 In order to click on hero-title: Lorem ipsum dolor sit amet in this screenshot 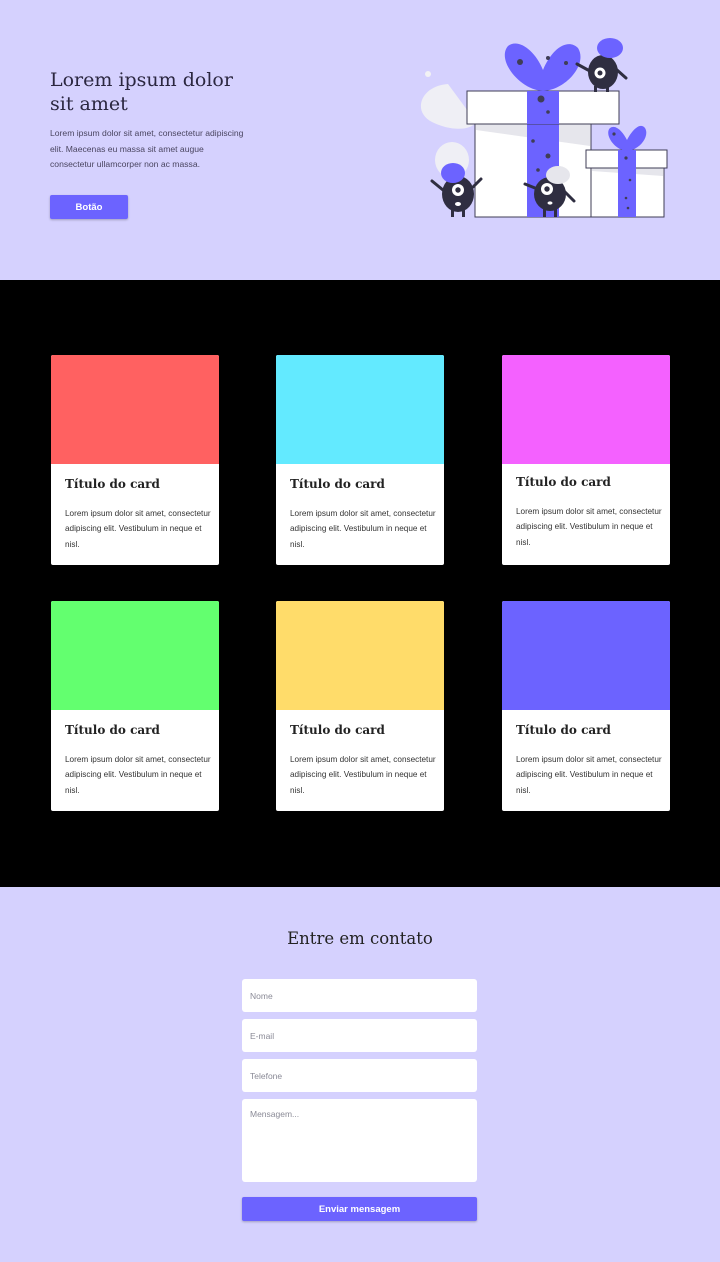, I will do `click(141, 92)`.